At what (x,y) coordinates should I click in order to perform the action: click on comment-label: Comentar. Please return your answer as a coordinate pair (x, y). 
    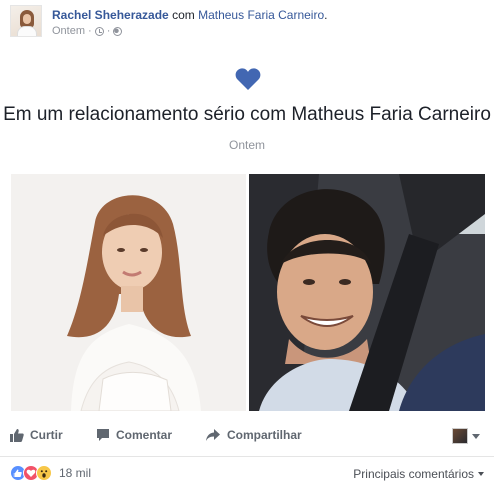
    Looking at the image, I should click on (144, 435).